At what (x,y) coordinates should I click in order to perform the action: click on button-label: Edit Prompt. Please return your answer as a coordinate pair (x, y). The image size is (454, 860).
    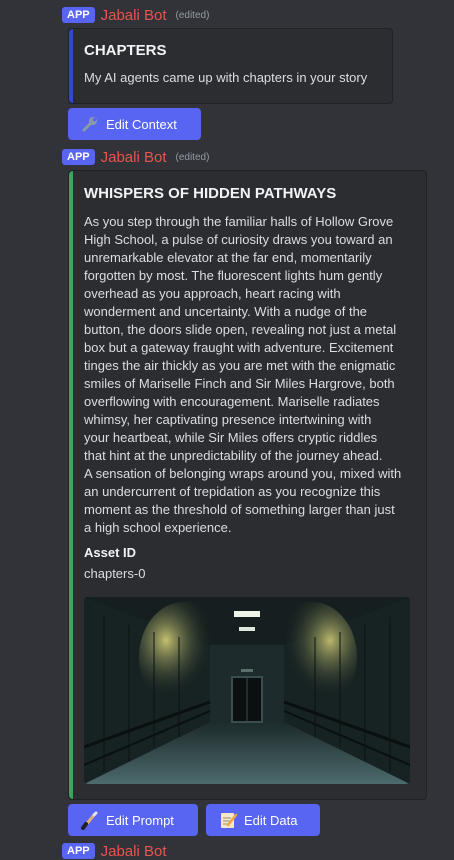
    Looking at the image, I should click on (140, 820).